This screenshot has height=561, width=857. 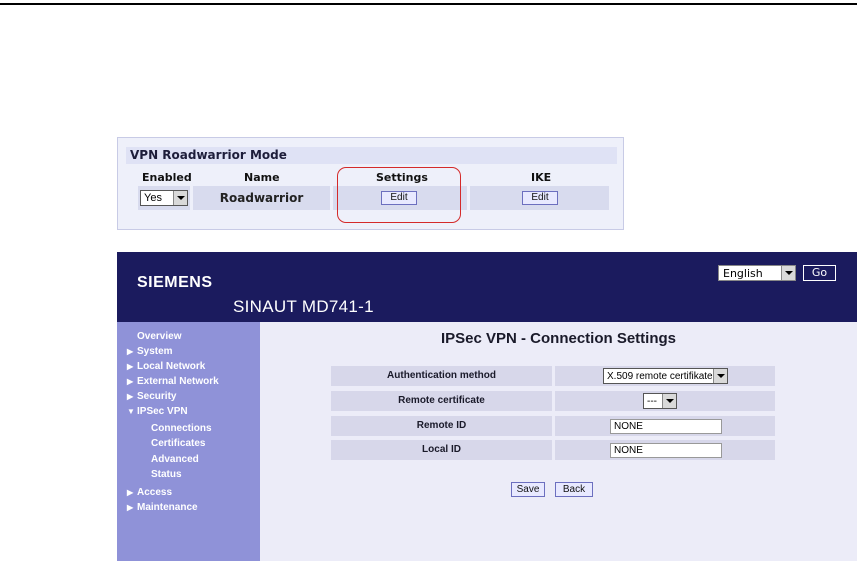 I want to click on language-select: English, so click(x=757, y=273).